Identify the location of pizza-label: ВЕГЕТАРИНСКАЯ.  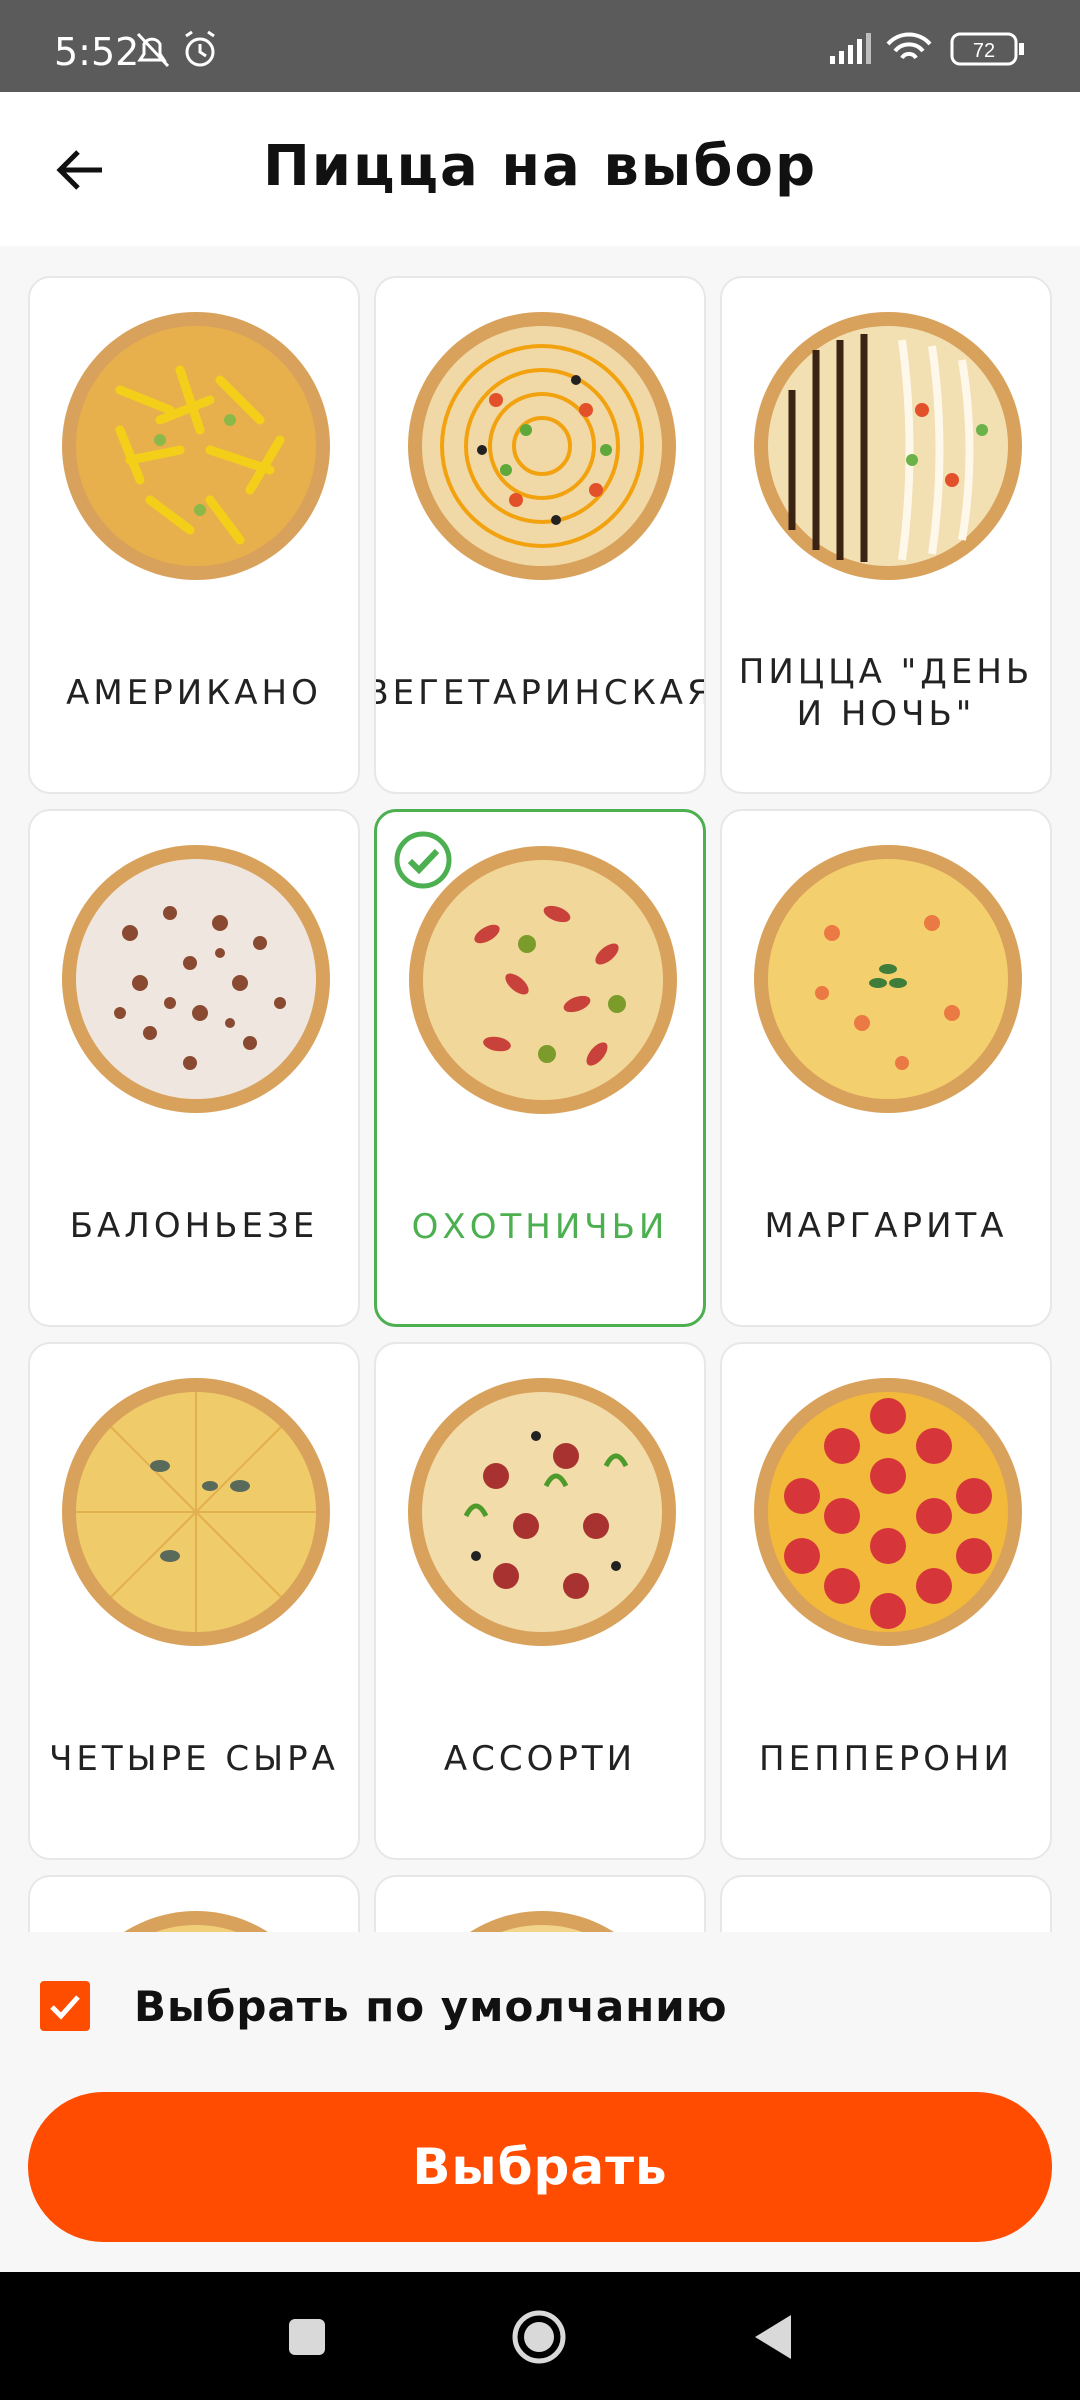
(540, 693).